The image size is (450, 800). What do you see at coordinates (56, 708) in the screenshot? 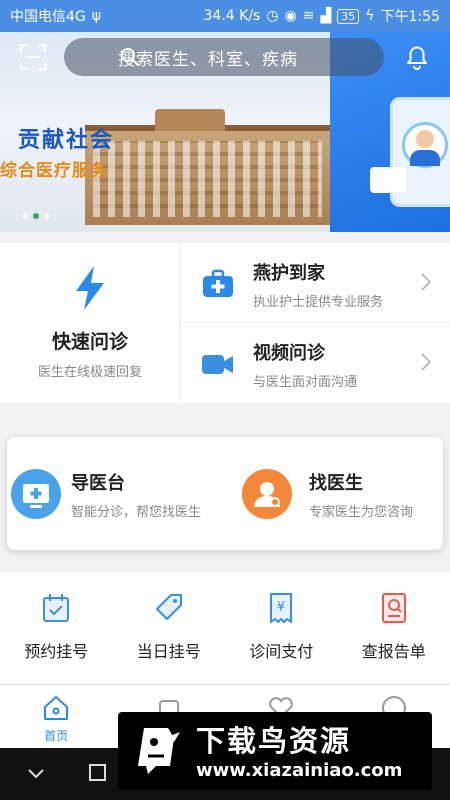
I see `home-icon` at bounding box center [56, 708].